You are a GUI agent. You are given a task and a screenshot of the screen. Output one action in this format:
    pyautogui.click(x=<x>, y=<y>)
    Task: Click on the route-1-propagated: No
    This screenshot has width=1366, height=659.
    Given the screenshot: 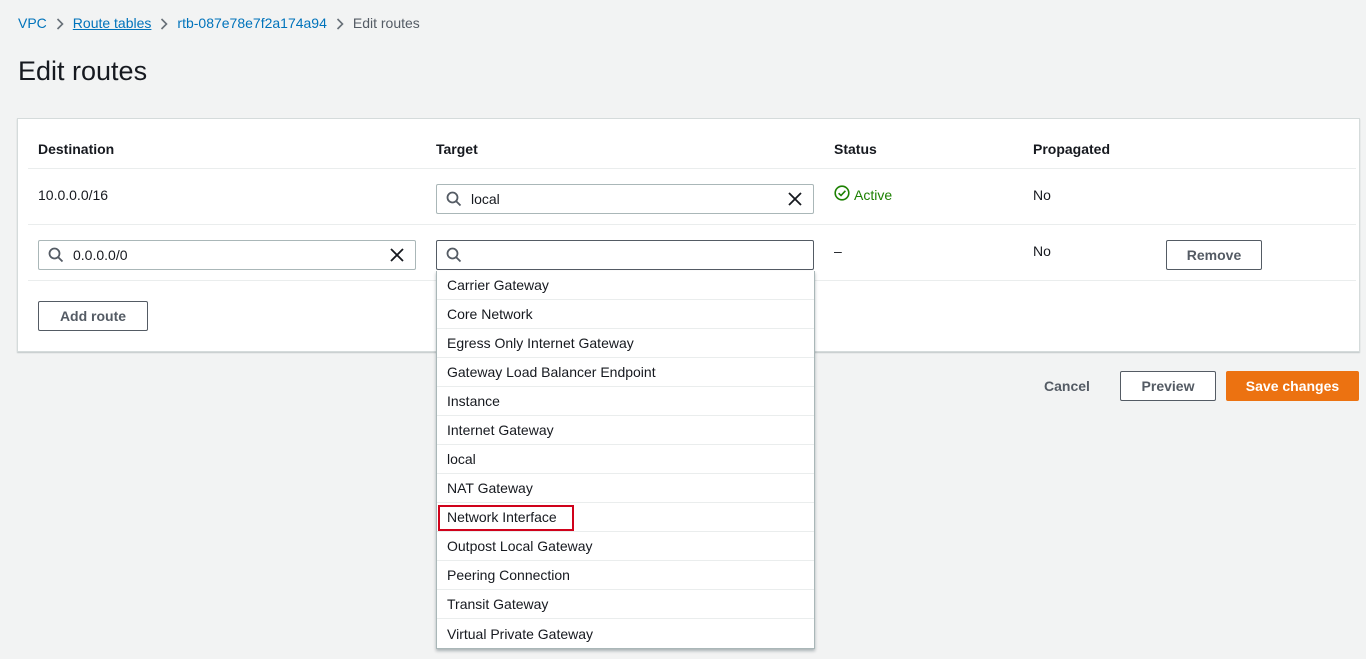 What is the action you would take?
    pyautogui.click(x=1042, y=195)
    